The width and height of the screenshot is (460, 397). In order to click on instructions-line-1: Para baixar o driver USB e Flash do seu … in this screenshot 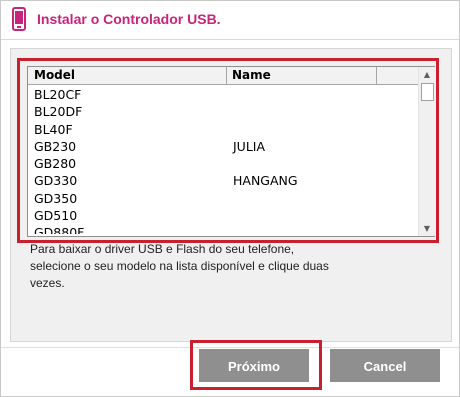, I will do `click(162, 249)`.